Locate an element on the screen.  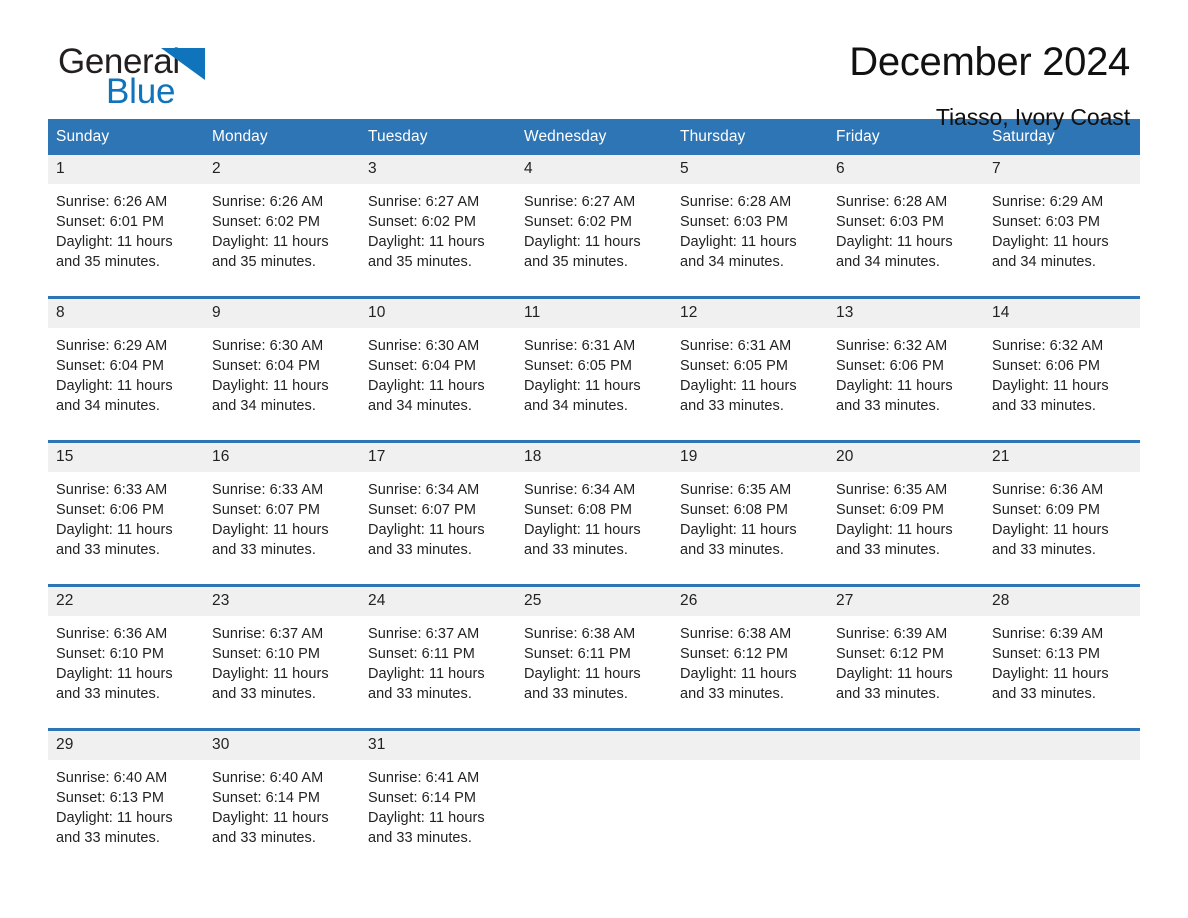
day-number: 19 is located at coordinates (750, 457).